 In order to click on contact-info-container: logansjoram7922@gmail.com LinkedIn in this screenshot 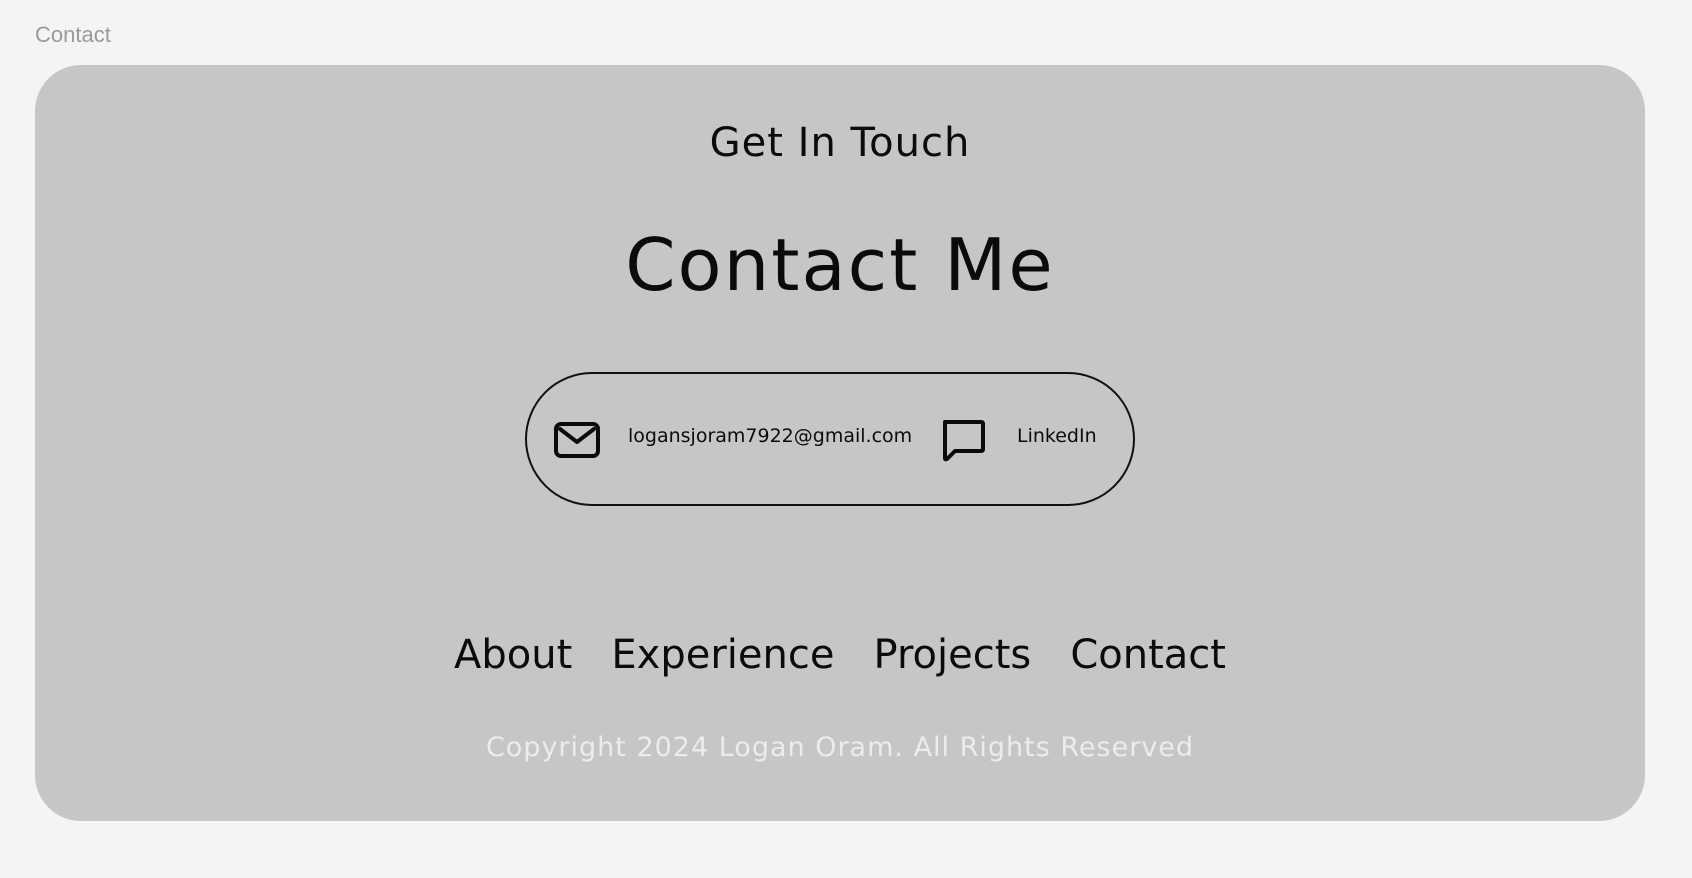, I will do `click(830, 439)`.